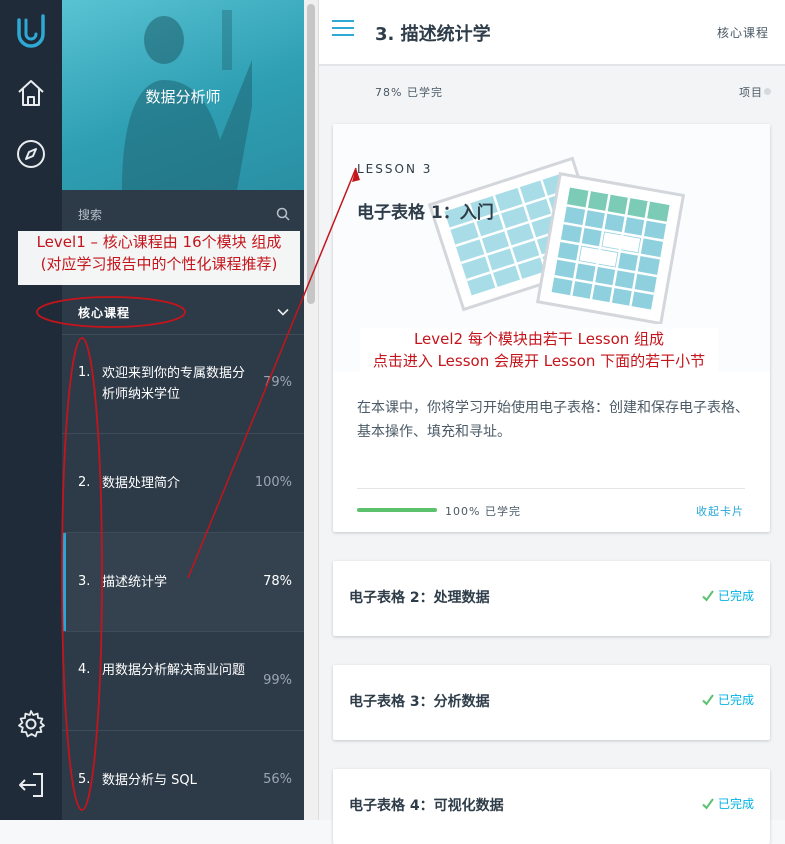  Describe the element at coordinates (111, 312) in the screenshot. I see `annotation-ellipse-dropdown` at that location.